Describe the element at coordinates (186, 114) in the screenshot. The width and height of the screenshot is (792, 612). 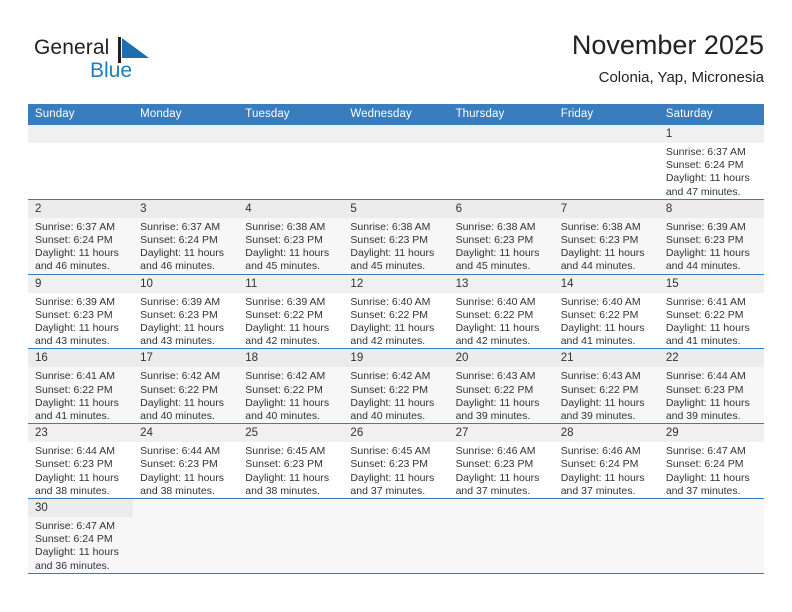
I see `weekday-header-monday: Monday` at that location.